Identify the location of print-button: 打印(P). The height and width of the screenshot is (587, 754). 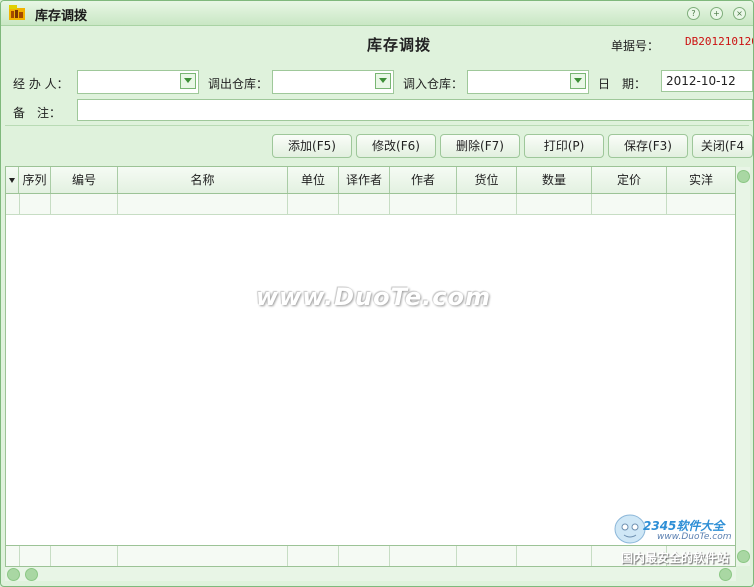
(564, 146).